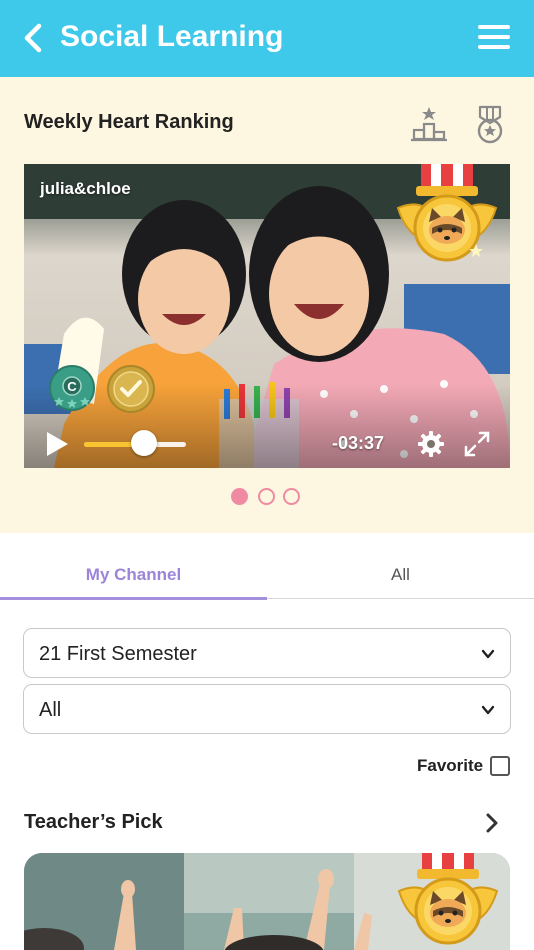 This screenshot has width=534, height=950. Describe the element at coordinates (144, 443) in the screenshot. I see `video-progress-knob` at that location.